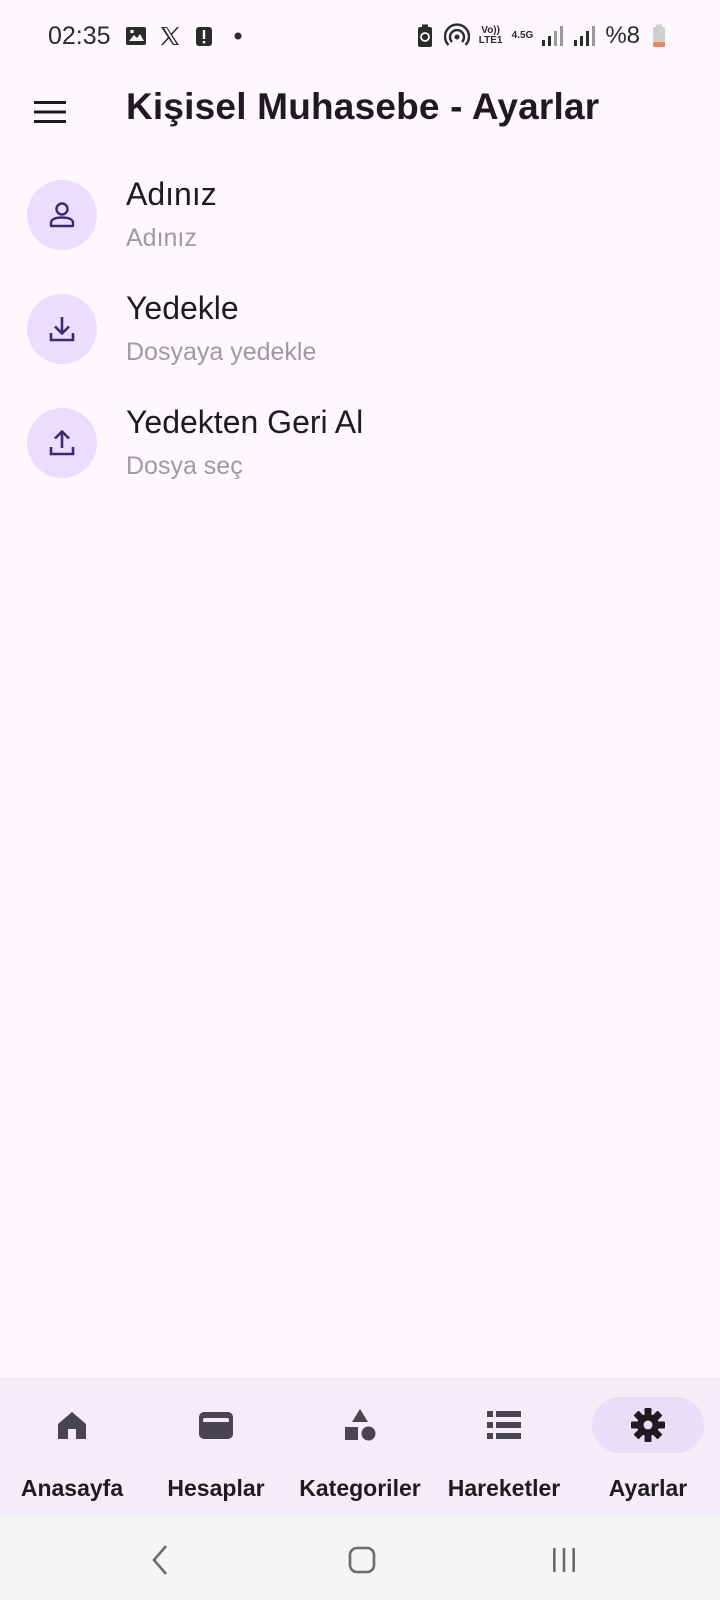  Describe the element at coordinates (504, 1488) in the screenshot. I see `nav-label: Hareketler` at that location.